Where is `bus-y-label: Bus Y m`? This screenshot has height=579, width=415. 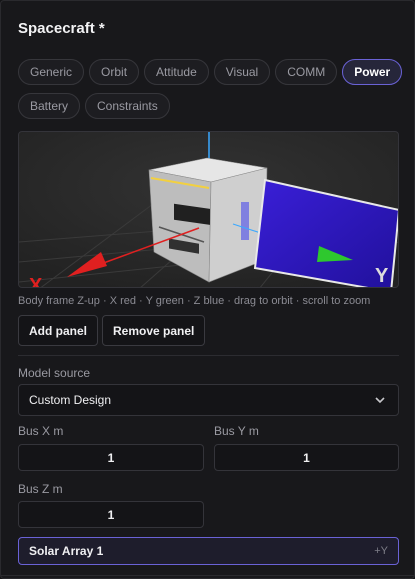
bus-y-label: Bus Y m is located at coordinates (236, 431).